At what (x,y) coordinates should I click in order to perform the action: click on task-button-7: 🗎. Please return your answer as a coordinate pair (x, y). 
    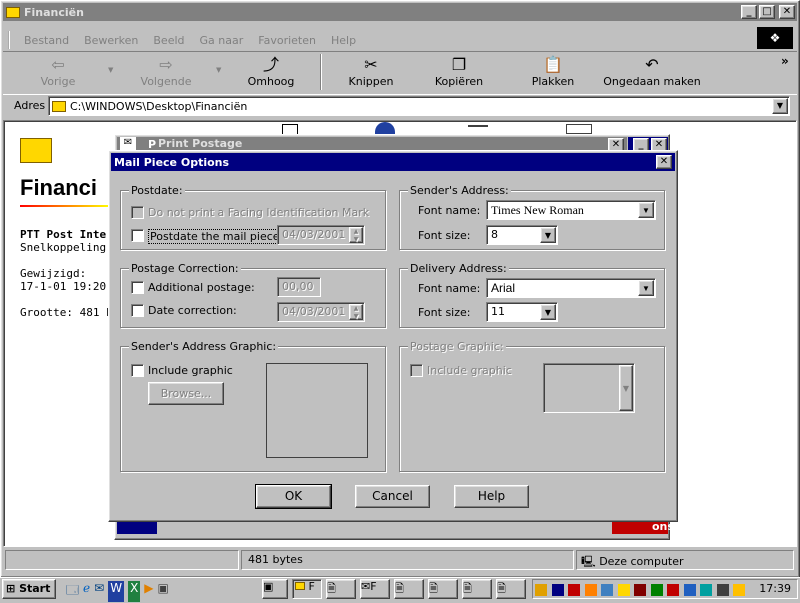
    Looking at the image, I should click on (477, 589).